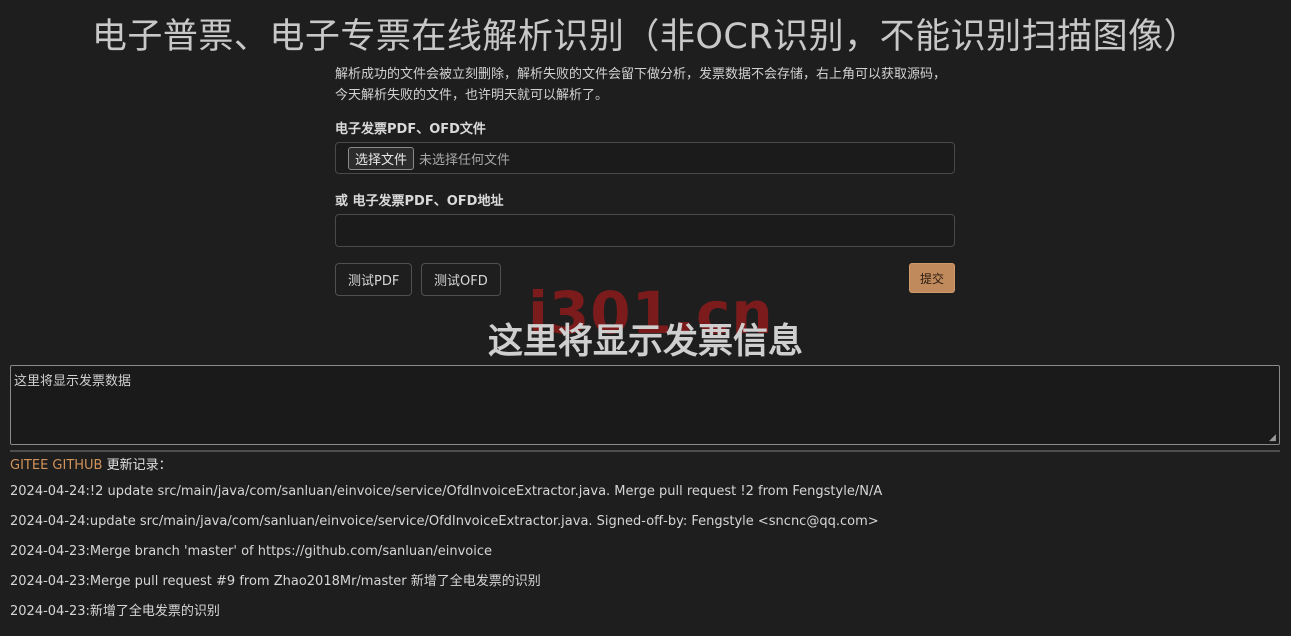 This screenshot has height=636, width=1291. I want to click on github-link: GITHUB, so click(77, 465).